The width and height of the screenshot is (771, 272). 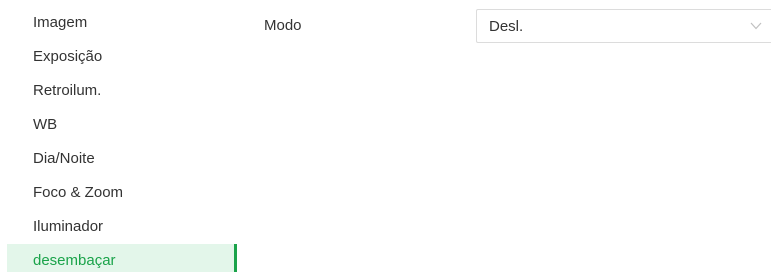 What do you see at coordinates (122, 91) in the screenshot?
I see `sidebar-item-retroilum: Retroilum.` at bounding box center [122, 91].